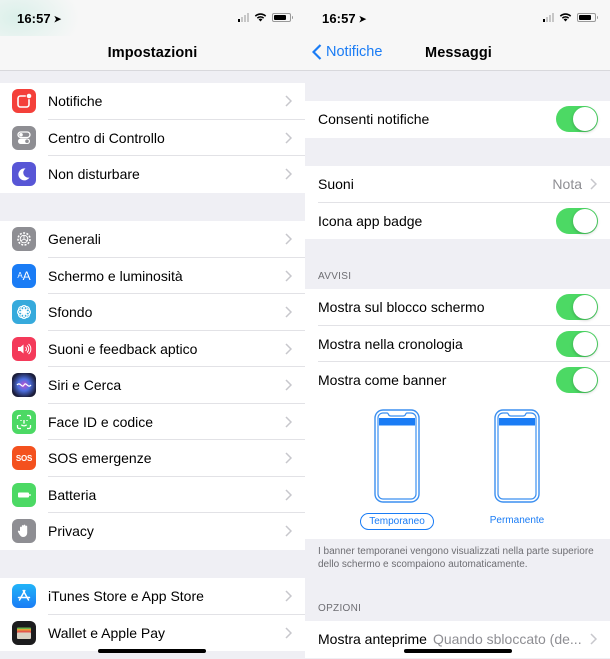 The height and width of the screenshot is (659, 610). I want to click on sounds-badge-group: Suoni Nota Icona app badge, so click(457, 202).